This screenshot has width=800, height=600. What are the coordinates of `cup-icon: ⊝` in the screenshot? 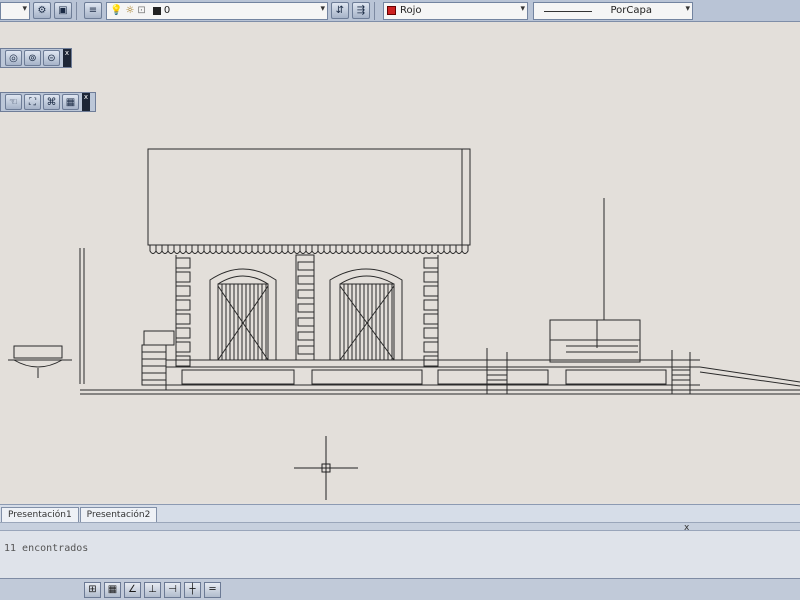 It's located at (51, 58).